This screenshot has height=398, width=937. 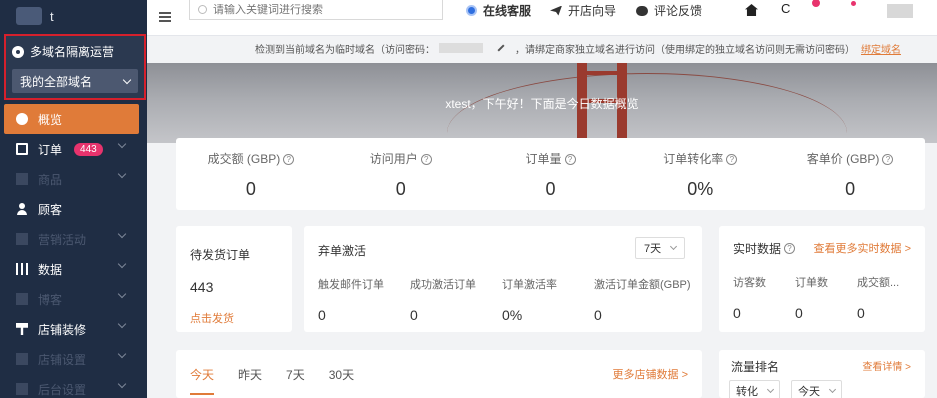 What do you see at coordinates (18, 51) in the screenshot?
I see `gear-icon` at bounding box center [18, 51].